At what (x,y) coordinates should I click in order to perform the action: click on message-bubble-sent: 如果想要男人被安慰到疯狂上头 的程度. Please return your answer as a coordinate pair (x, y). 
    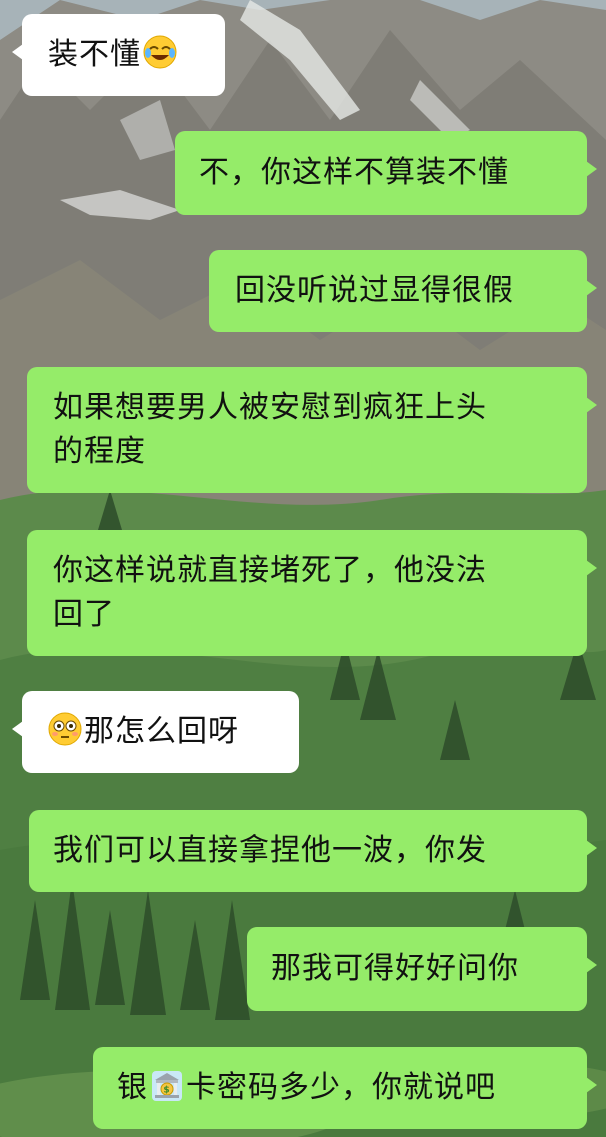
    Looking at the image, I should click on (312, 430).